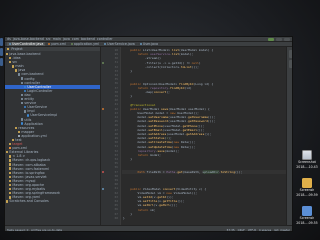 This screenshot has width=320, height=240. I want to click on line-number: 66, so click(116, 209).